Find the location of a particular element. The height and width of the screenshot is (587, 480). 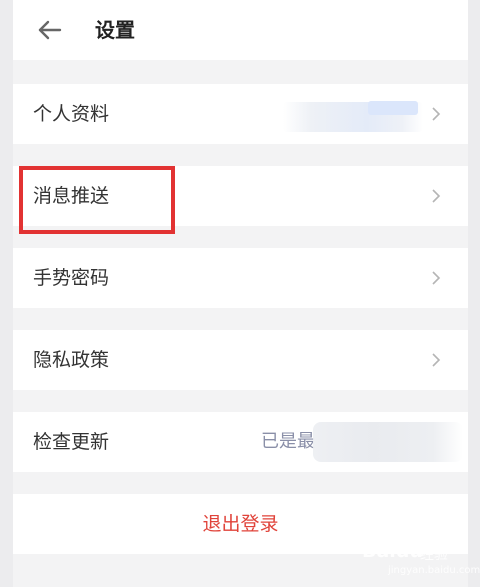

baidu-watermark: Baidu 经验 jingyan.baidu.com is located at coordinates (421, 560).